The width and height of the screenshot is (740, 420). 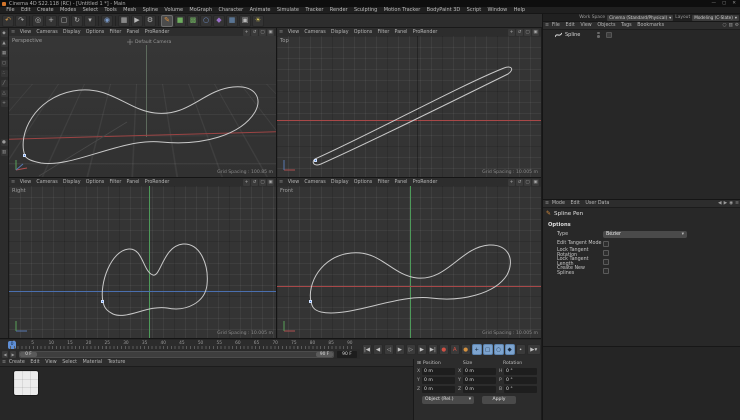 What do you see at coordinates (724, 3) in the screenshot?
I see `maximize-button: ▢` at bounding box center [724, 3].